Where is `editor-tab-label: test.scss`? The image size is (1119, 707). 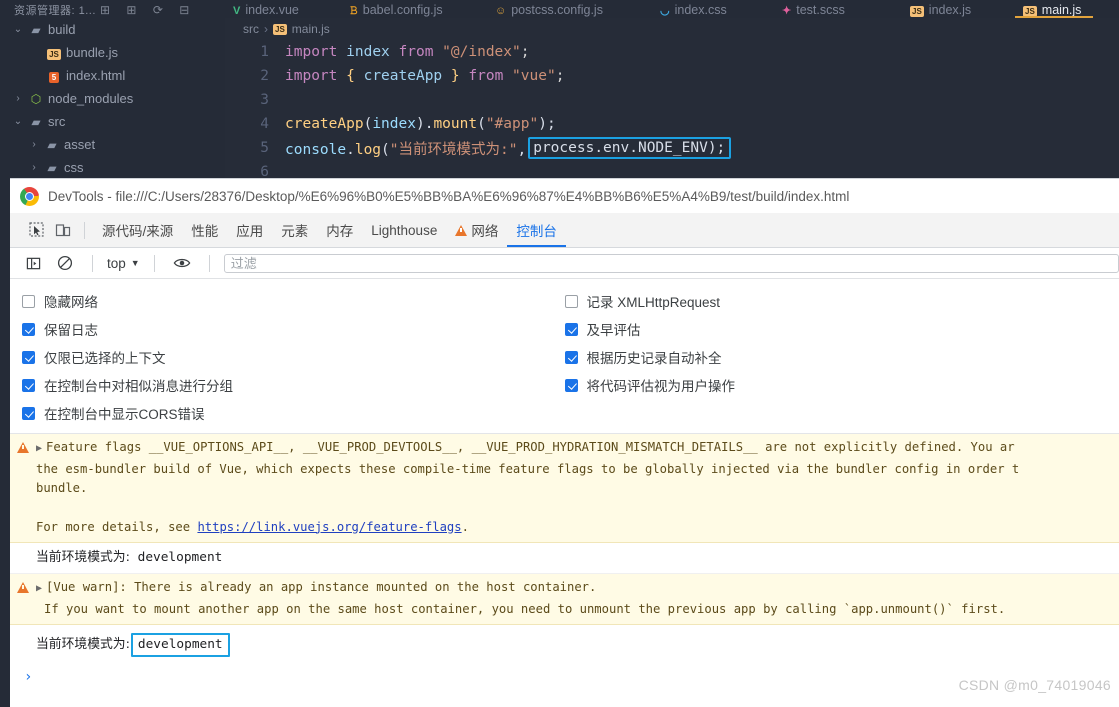 editor-tab-label: test.scss is located at coordinates (820, 10).